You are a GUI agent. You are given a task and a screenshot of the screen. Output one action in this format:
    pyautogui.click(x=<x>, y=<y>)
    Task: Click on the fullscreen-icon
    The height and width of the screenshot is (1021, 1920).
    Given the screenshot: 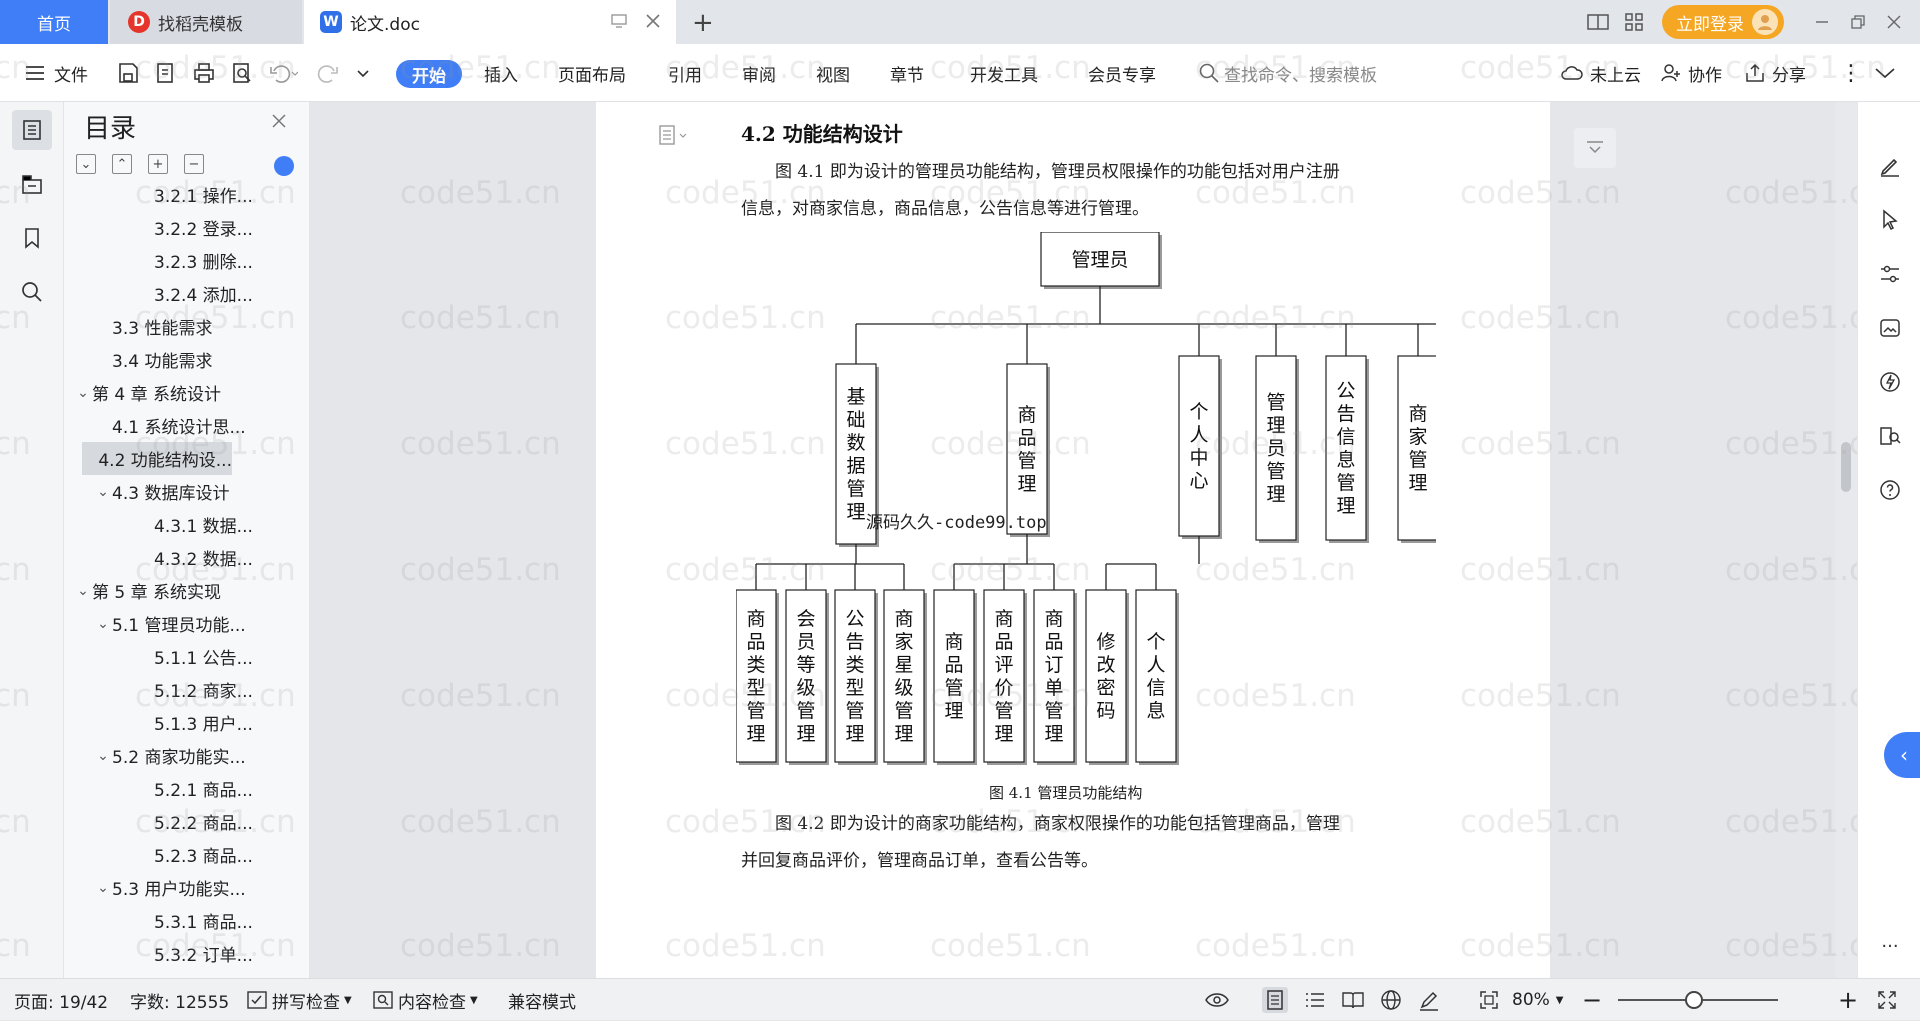 What is the action you would take?
    pyautogui.click(x=1887, y=1000)
    